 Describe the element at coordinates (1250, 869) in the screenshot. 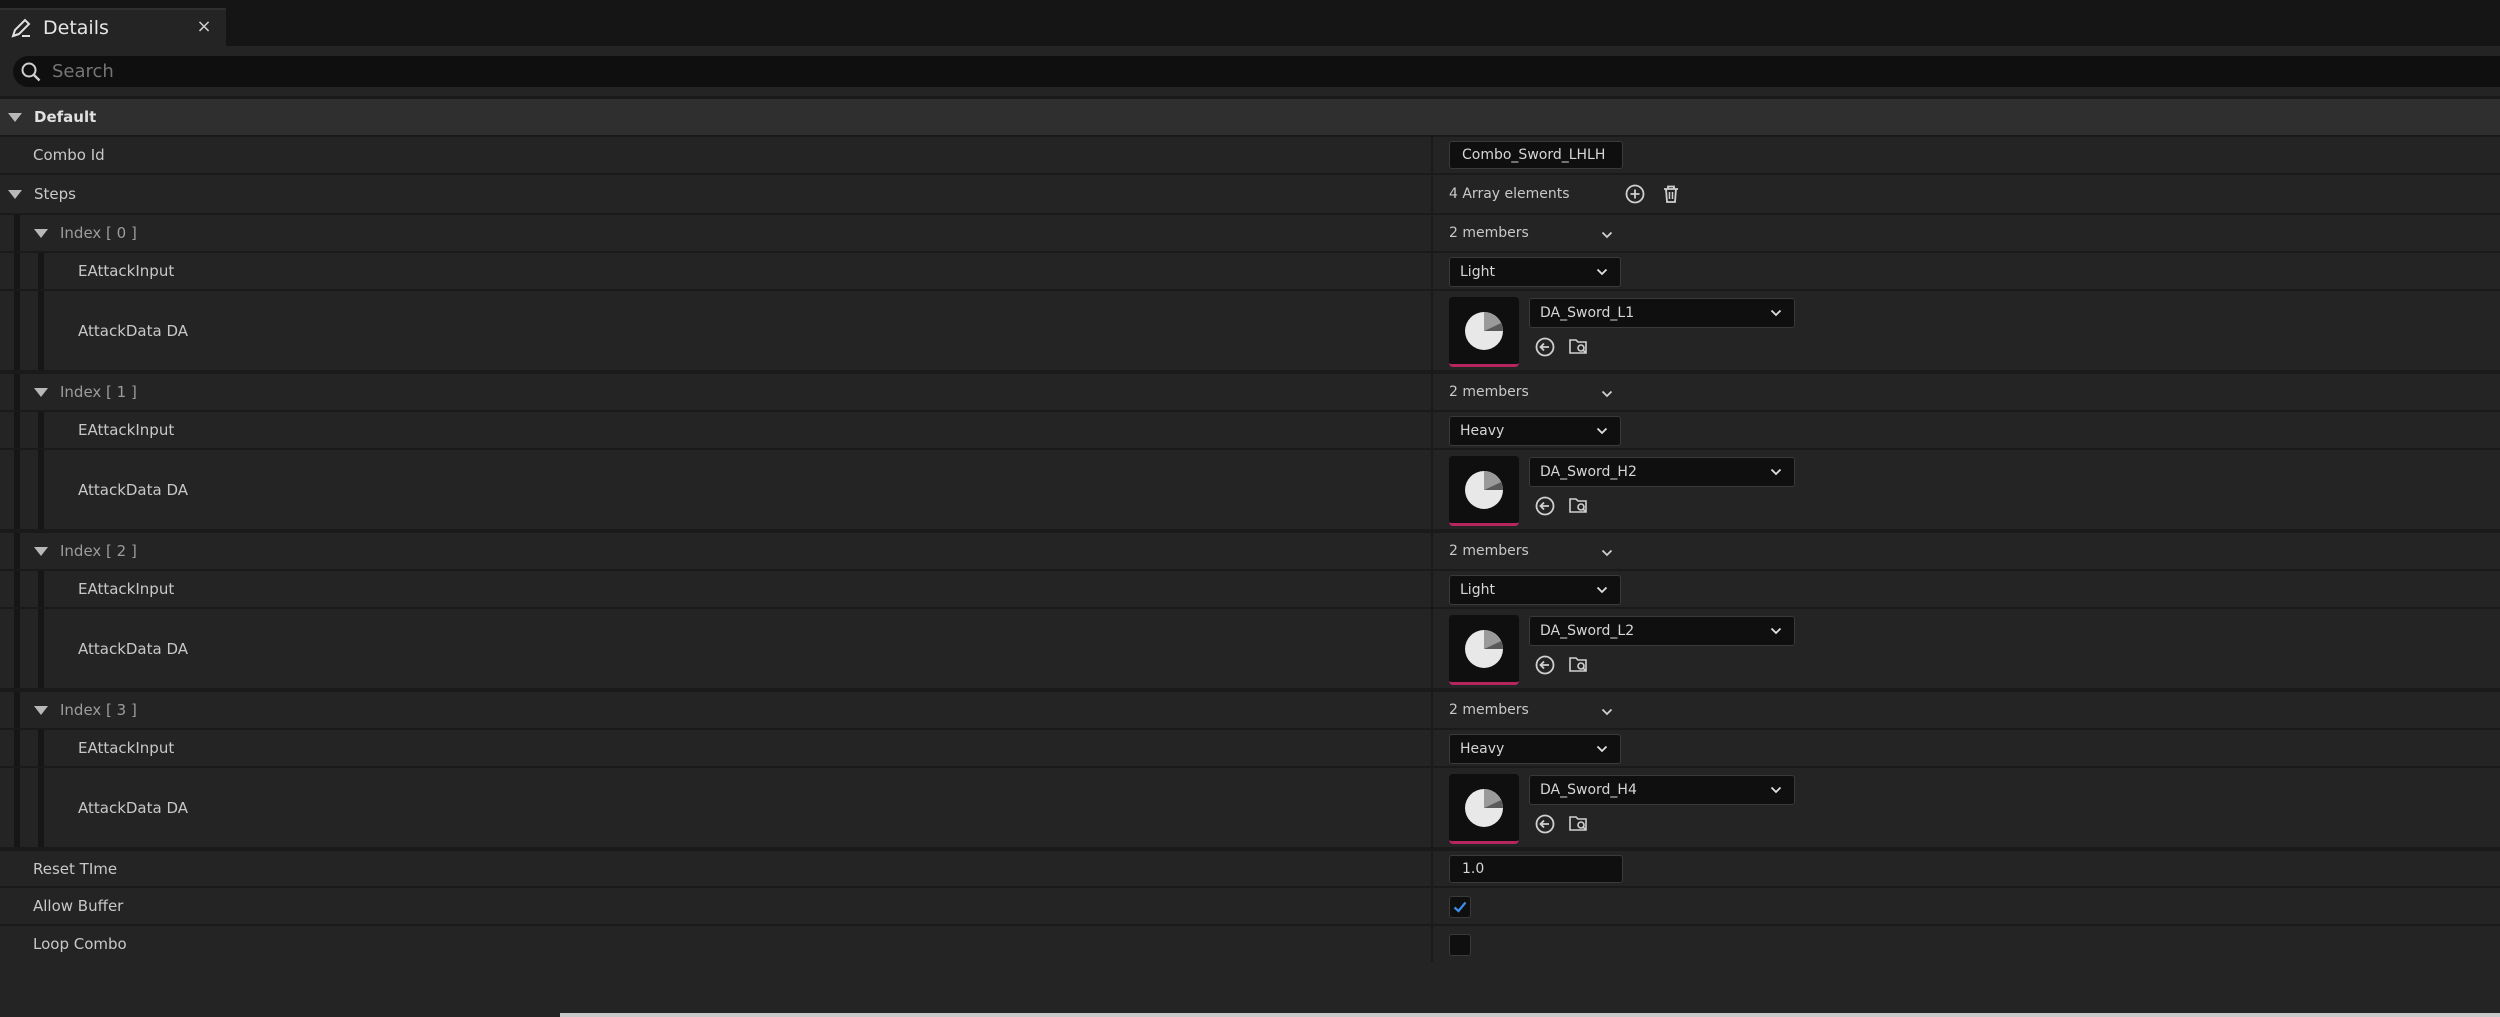

I see `property-reset-time: Reset TIme 1.0` at that location.